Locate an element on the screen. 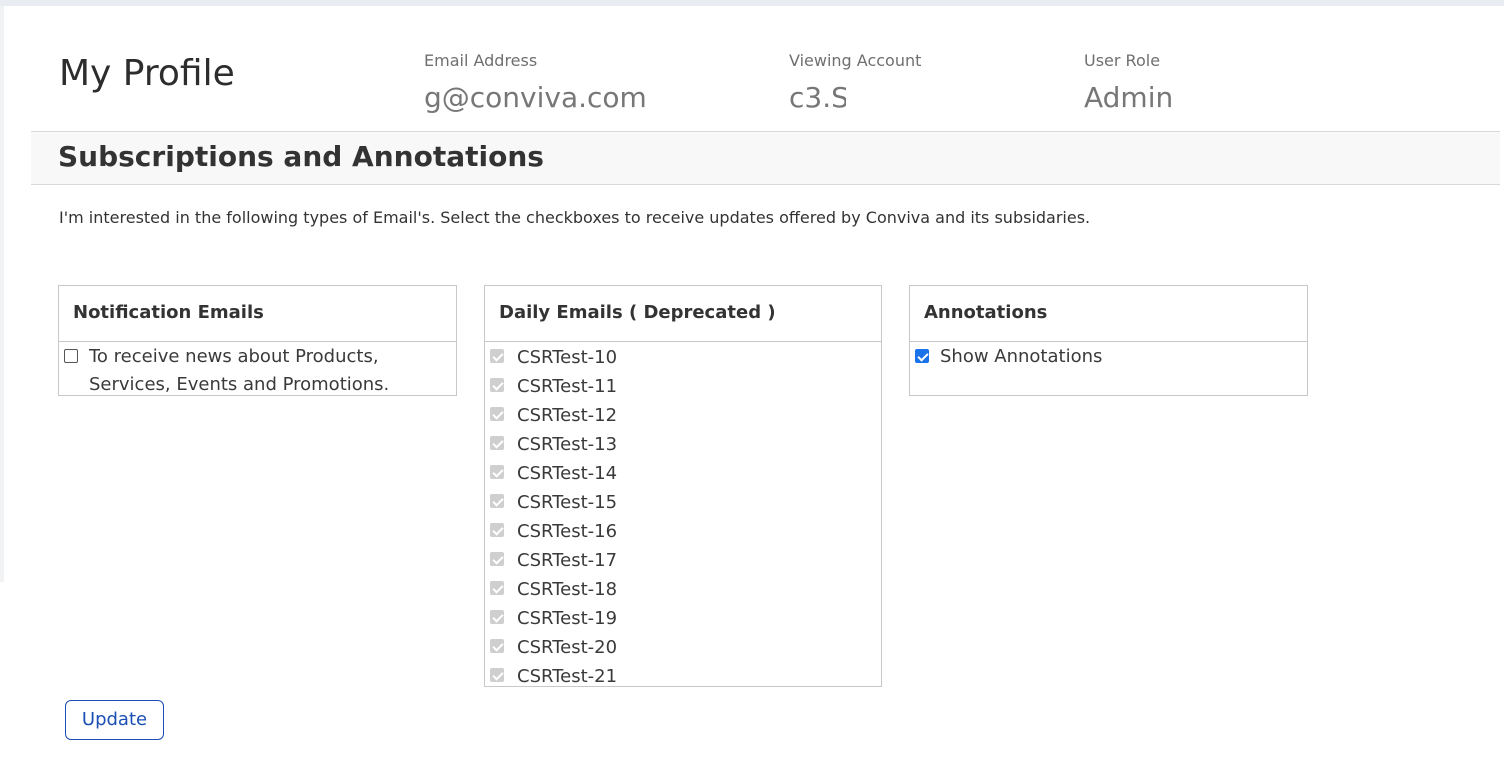 Image resolution: width=1504 pixels, height=758 pixels. account-value: c3.Se is located at coordinates (817, 97).